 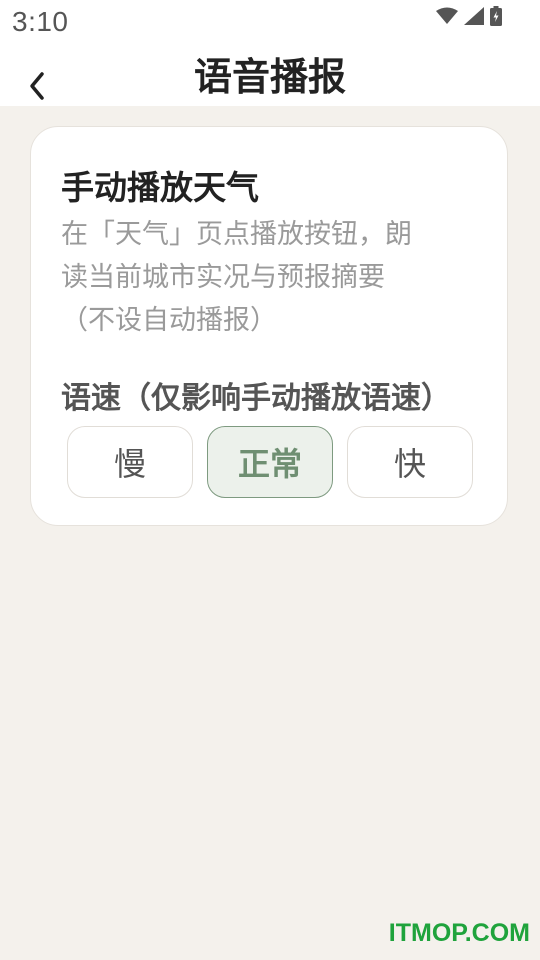 I want to click on speech-speed-selector: 慢 正常 快, so click(x=271, y=462).